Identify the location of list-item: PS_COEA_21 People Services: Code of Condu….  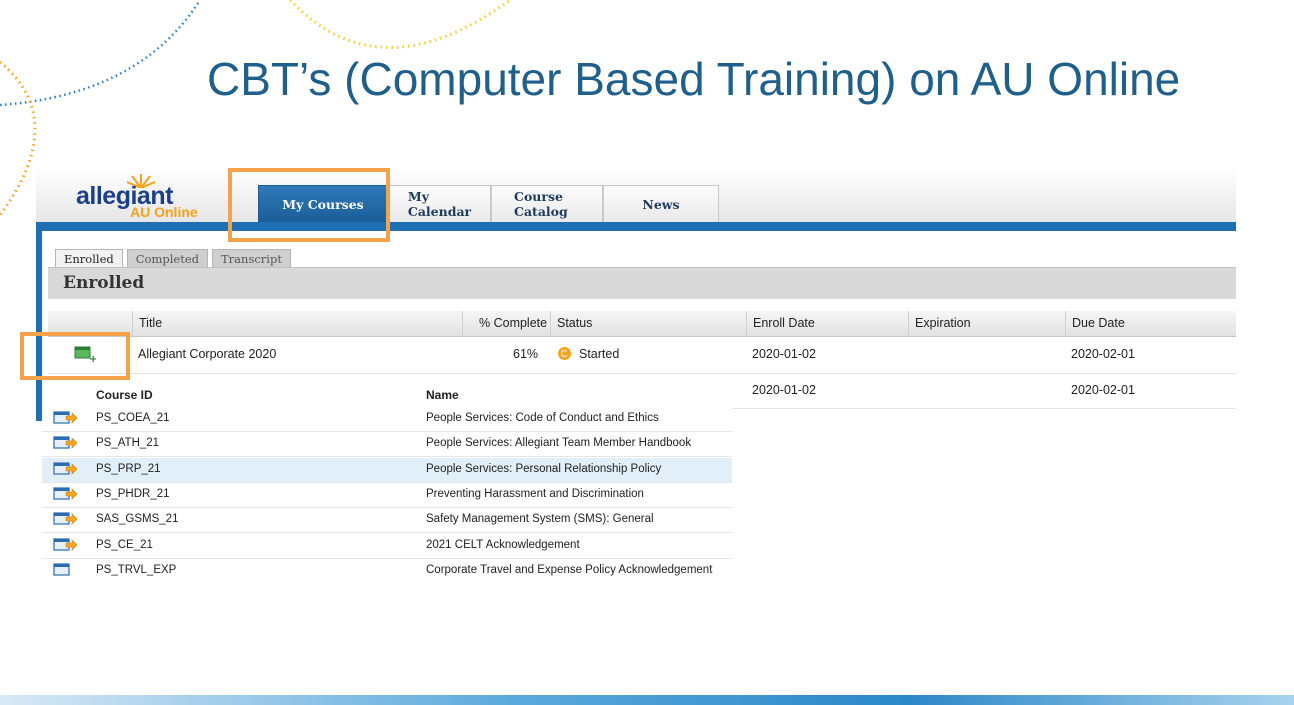
(387, 419).